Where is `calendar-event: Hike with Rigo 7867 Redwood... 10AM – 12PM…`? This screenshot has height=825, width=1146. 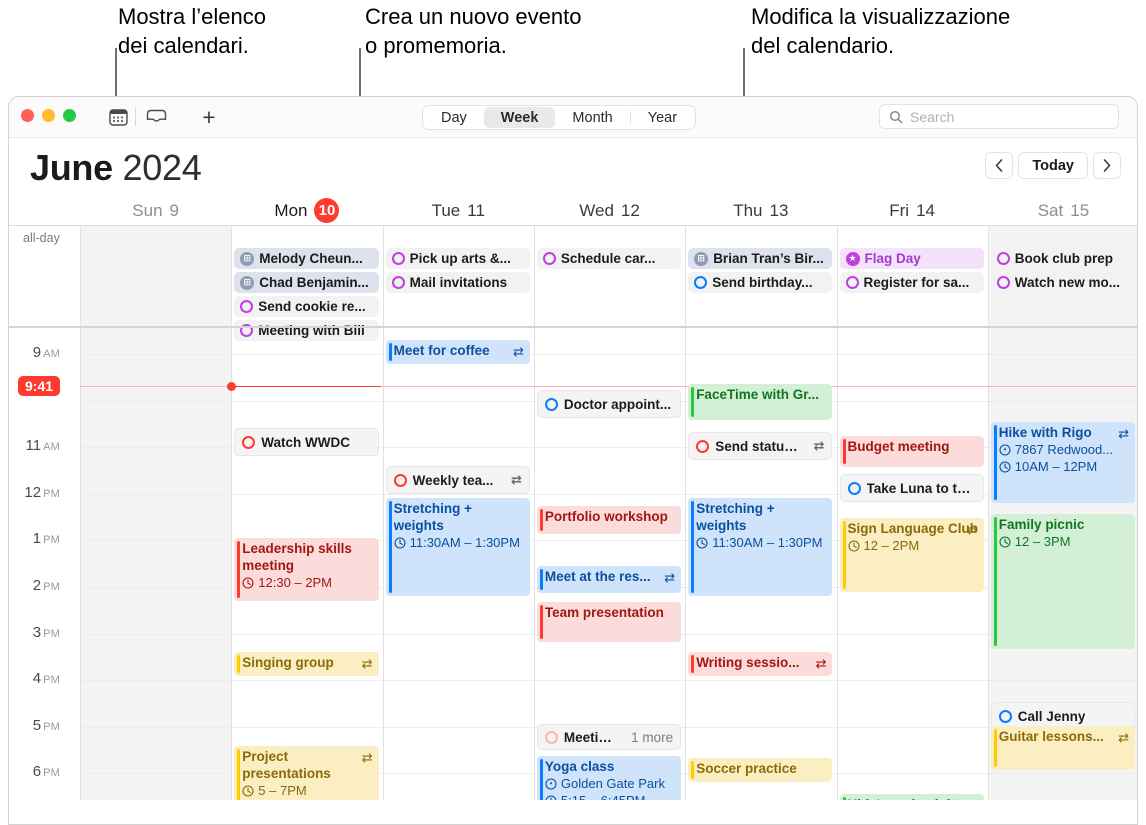 calendar-event: Hike with Rigo 7867 Redwood... 10AM – 12PM… is located at coordinates (1063, 462).